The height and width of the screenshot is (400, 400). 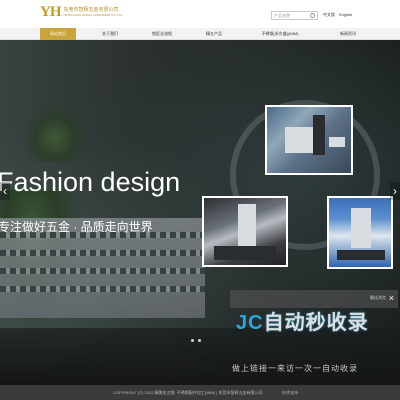 I want to click on nav-item-products: 精五产品, so click(x=214, y=34).